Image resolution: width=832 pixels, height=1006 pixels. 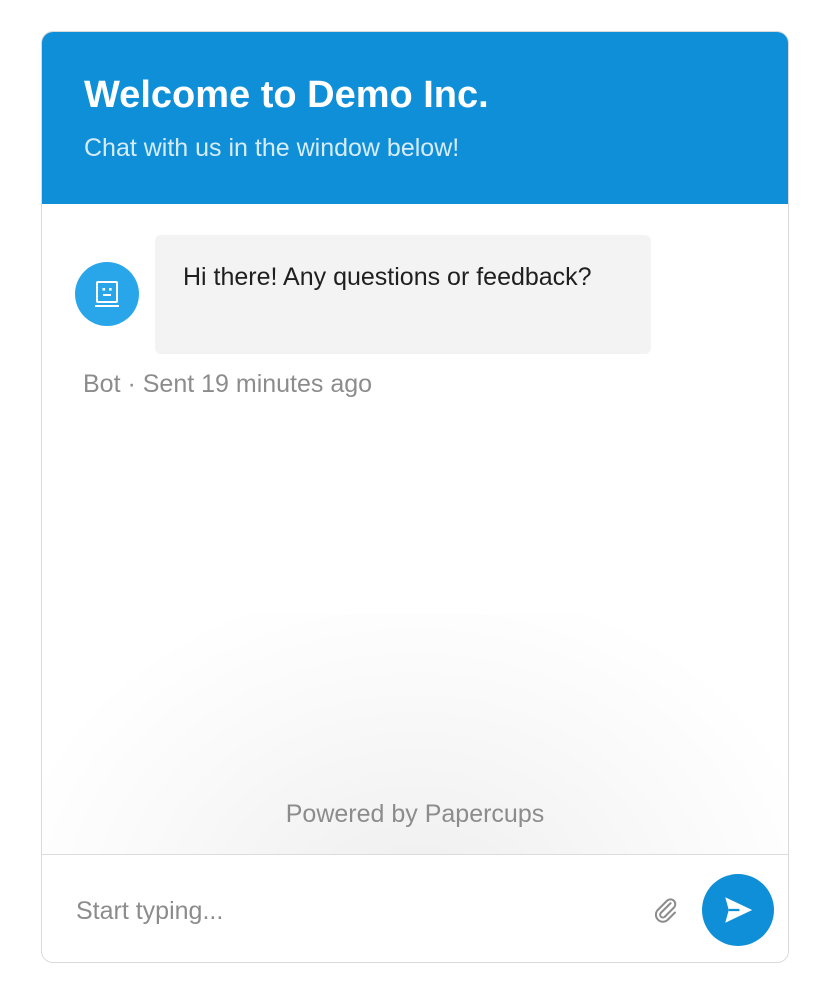 I want to click on powered-by-text: Powered by Papercups, so click(x=415, y=814).